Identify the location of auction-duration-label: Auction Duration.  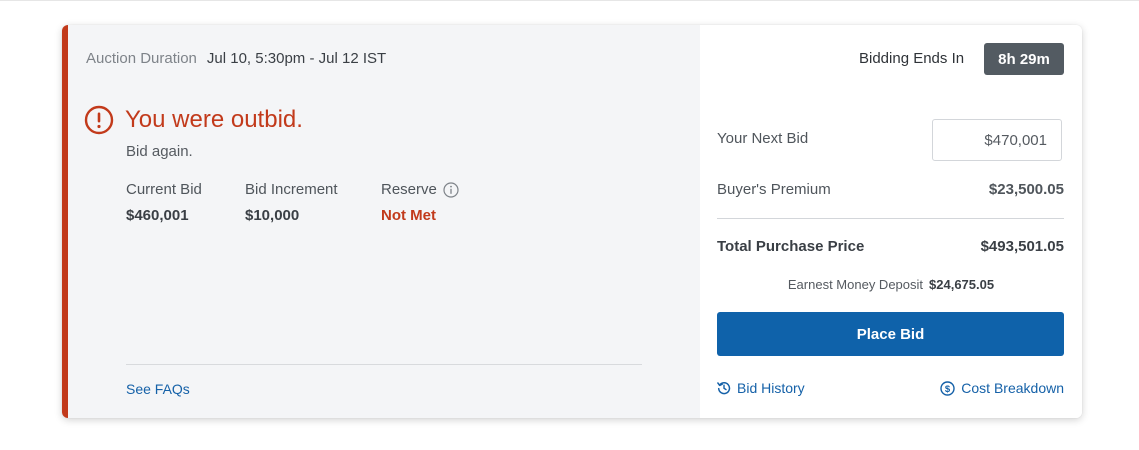
(141, 58).